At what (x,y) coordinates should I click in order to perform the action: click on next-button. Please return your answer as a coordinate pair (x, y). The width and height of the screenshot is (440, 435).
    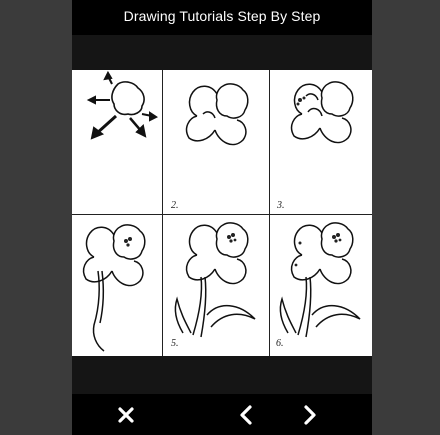
    Looking at the image, I should click on (310, 415).